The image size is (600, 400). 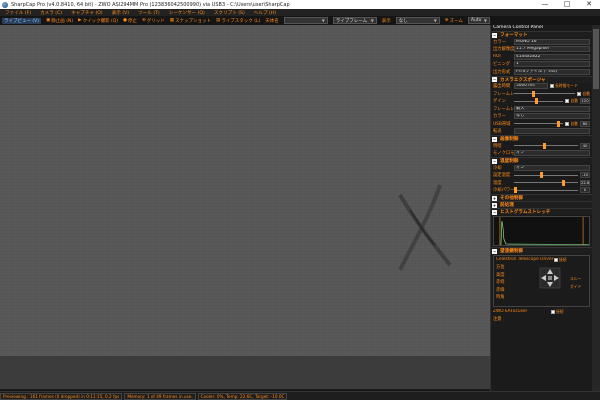 What do you see at coordinates (541, 79) in the screenshot?
I see `section-exposure: − カメラエクスポージャ` at bounding box center [541, 79].